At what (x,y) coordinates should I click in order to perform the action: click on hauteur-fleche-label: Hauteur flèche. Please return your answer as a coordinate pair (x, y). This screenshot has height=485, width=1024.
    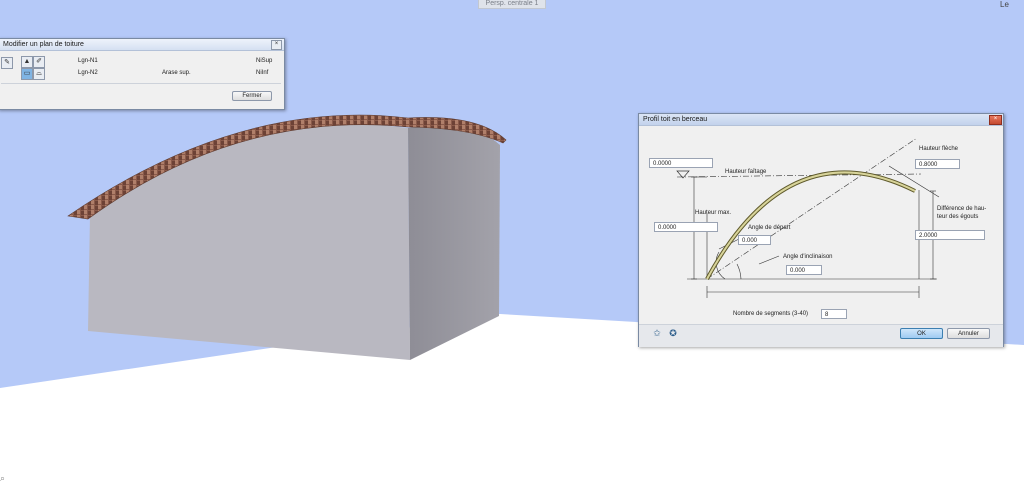
    Looking at the image, I should click on (939, 149).